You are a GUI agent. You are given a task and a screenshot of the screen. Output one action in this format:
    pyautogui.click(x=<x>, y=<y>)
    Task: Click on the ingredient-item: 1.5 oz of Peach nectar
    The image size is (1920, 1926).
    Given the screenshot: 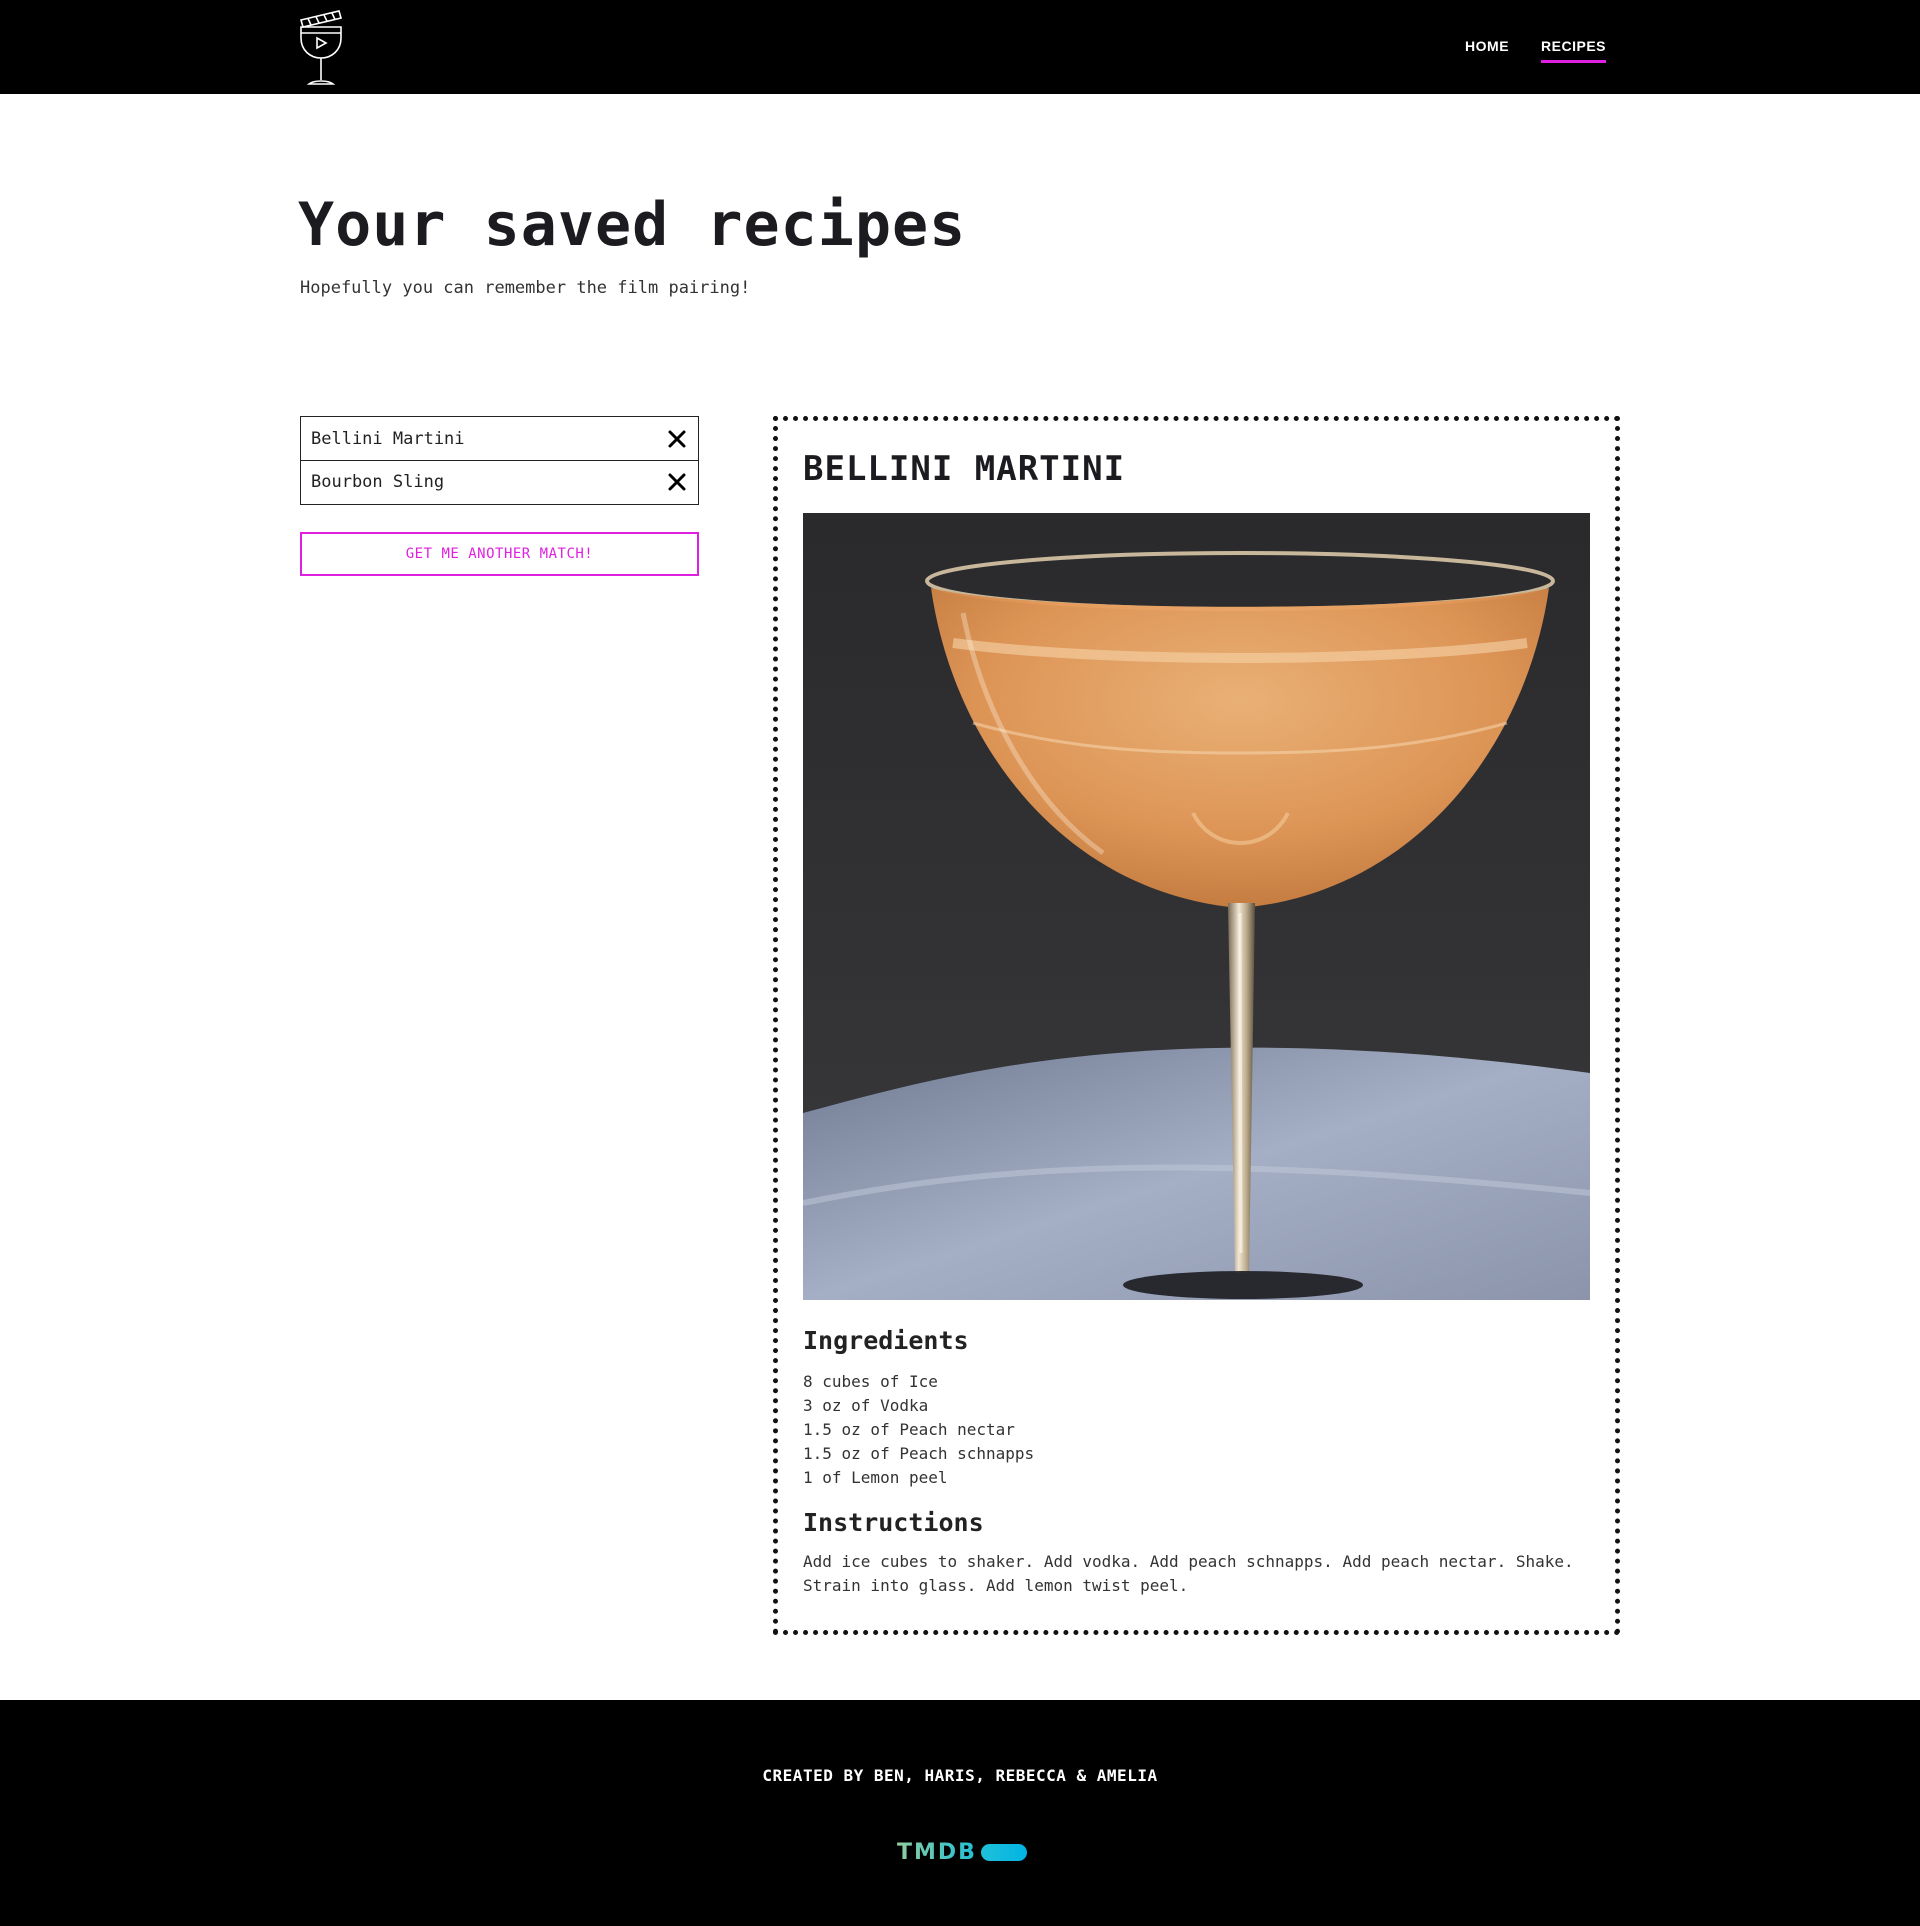 What is the action you would take?
    pyautogui.click(x=909, y=1429)
    